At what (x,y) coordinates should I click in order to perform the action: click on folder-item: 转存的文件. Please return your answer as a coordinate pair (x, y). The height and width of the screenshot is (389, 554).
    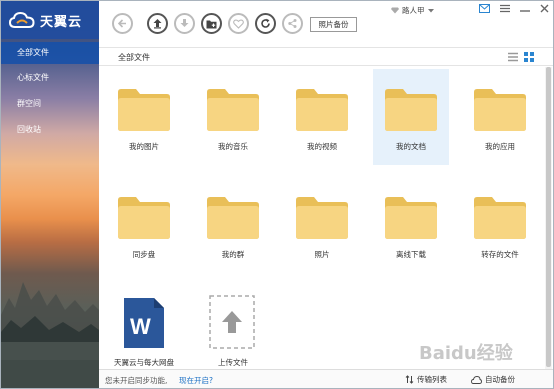
    Looking at the image, I should click on (500, 225).